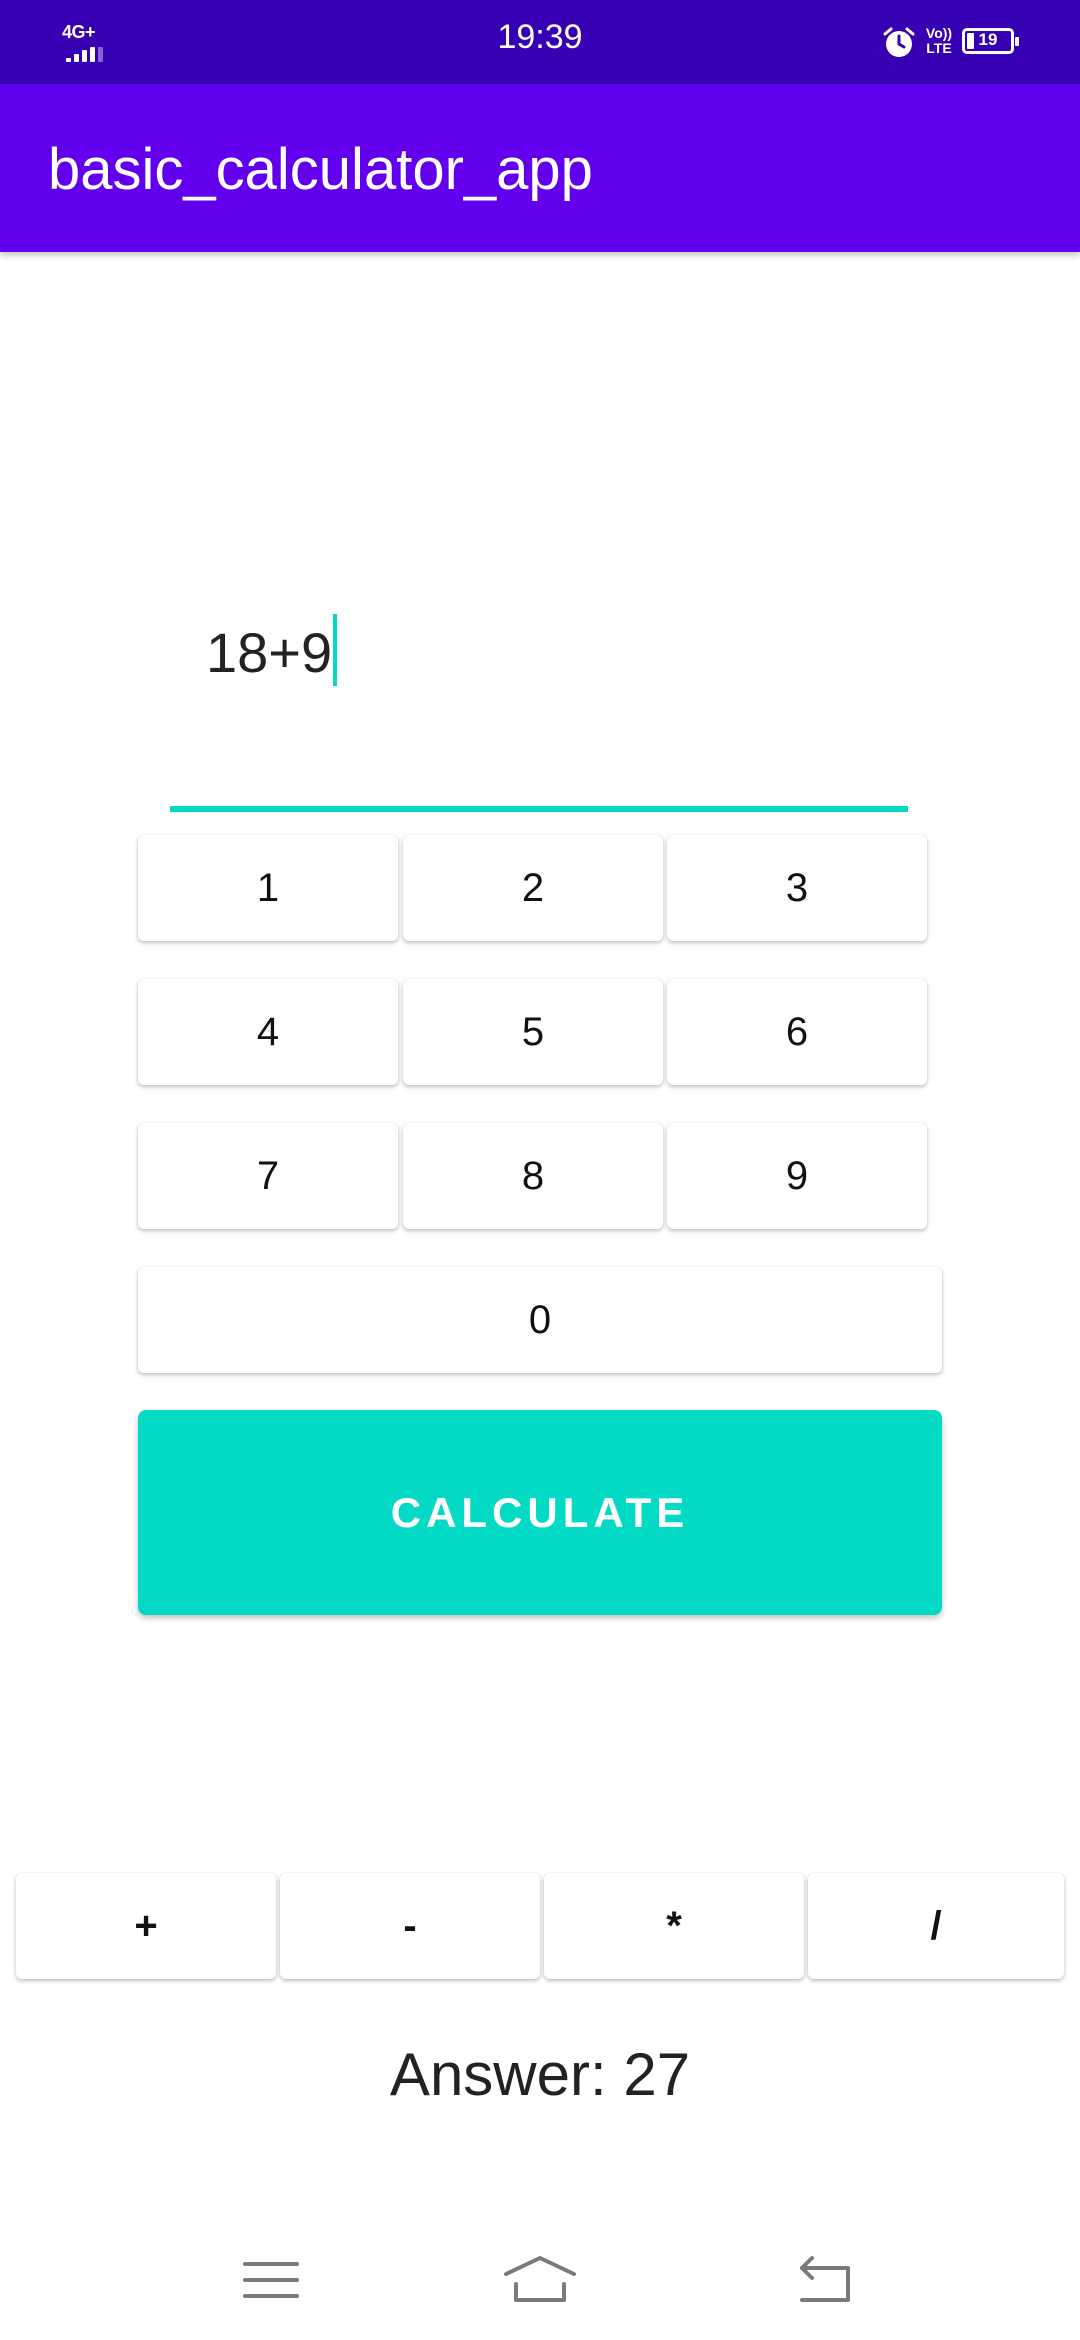 The image size is (1080, 2340). What do you see at coordinates (939, 40) in the screenshot?
I see `volte-icon: Vo)) LTE` at bounding box center [939, 40].